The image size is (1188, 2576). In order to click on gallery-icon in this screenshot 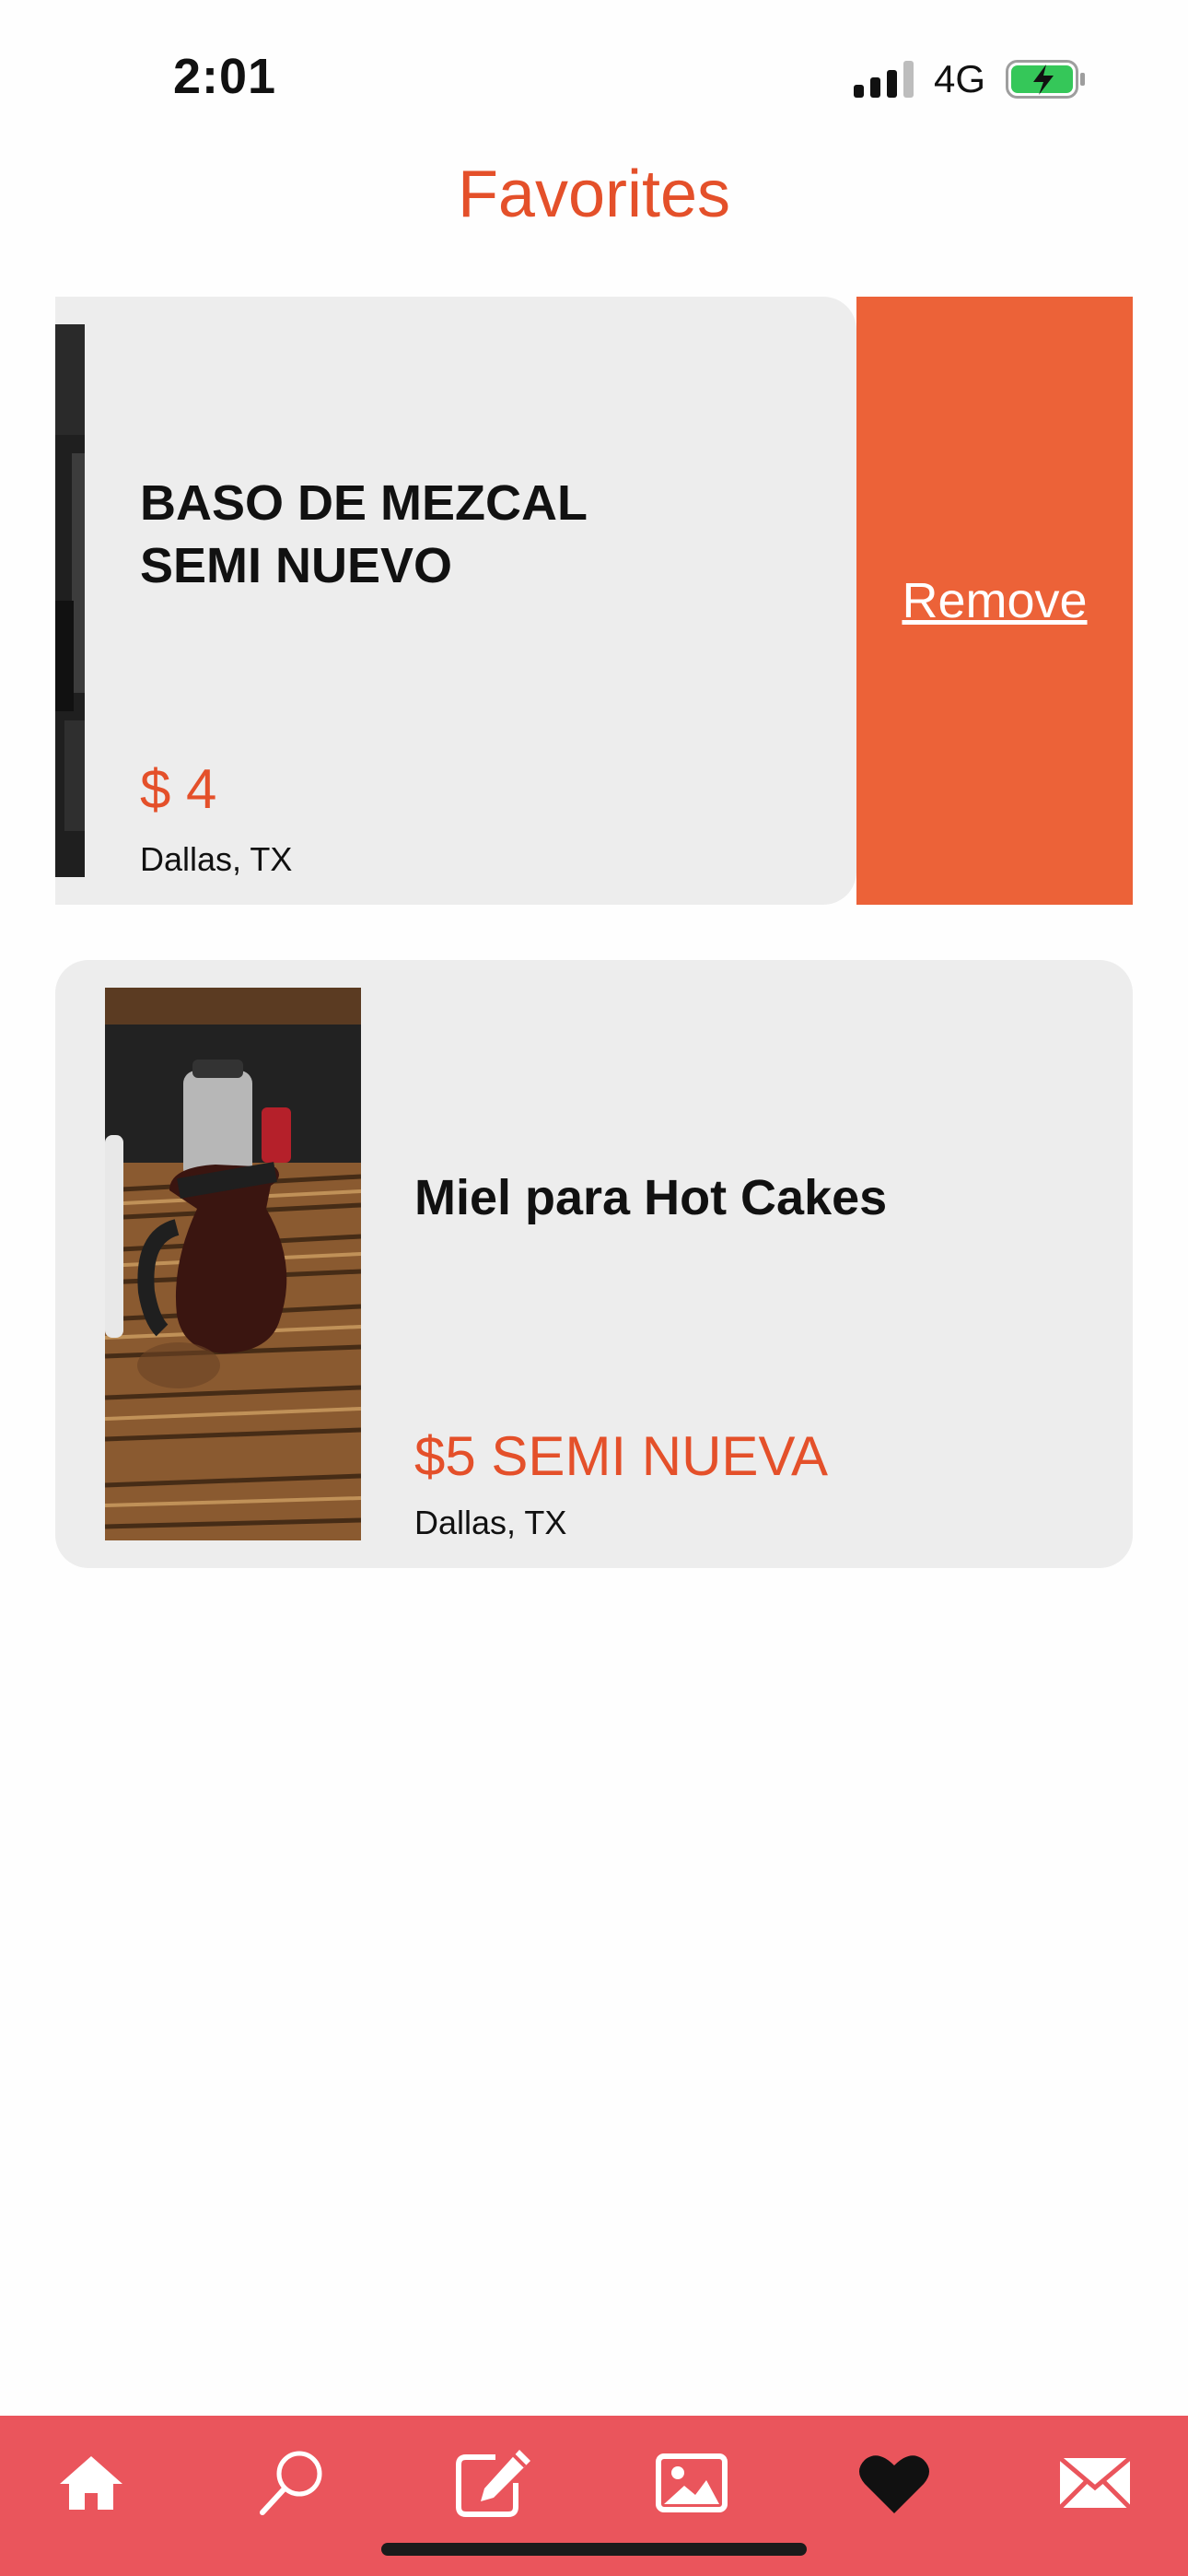, I will do `click(692, 2482)`.